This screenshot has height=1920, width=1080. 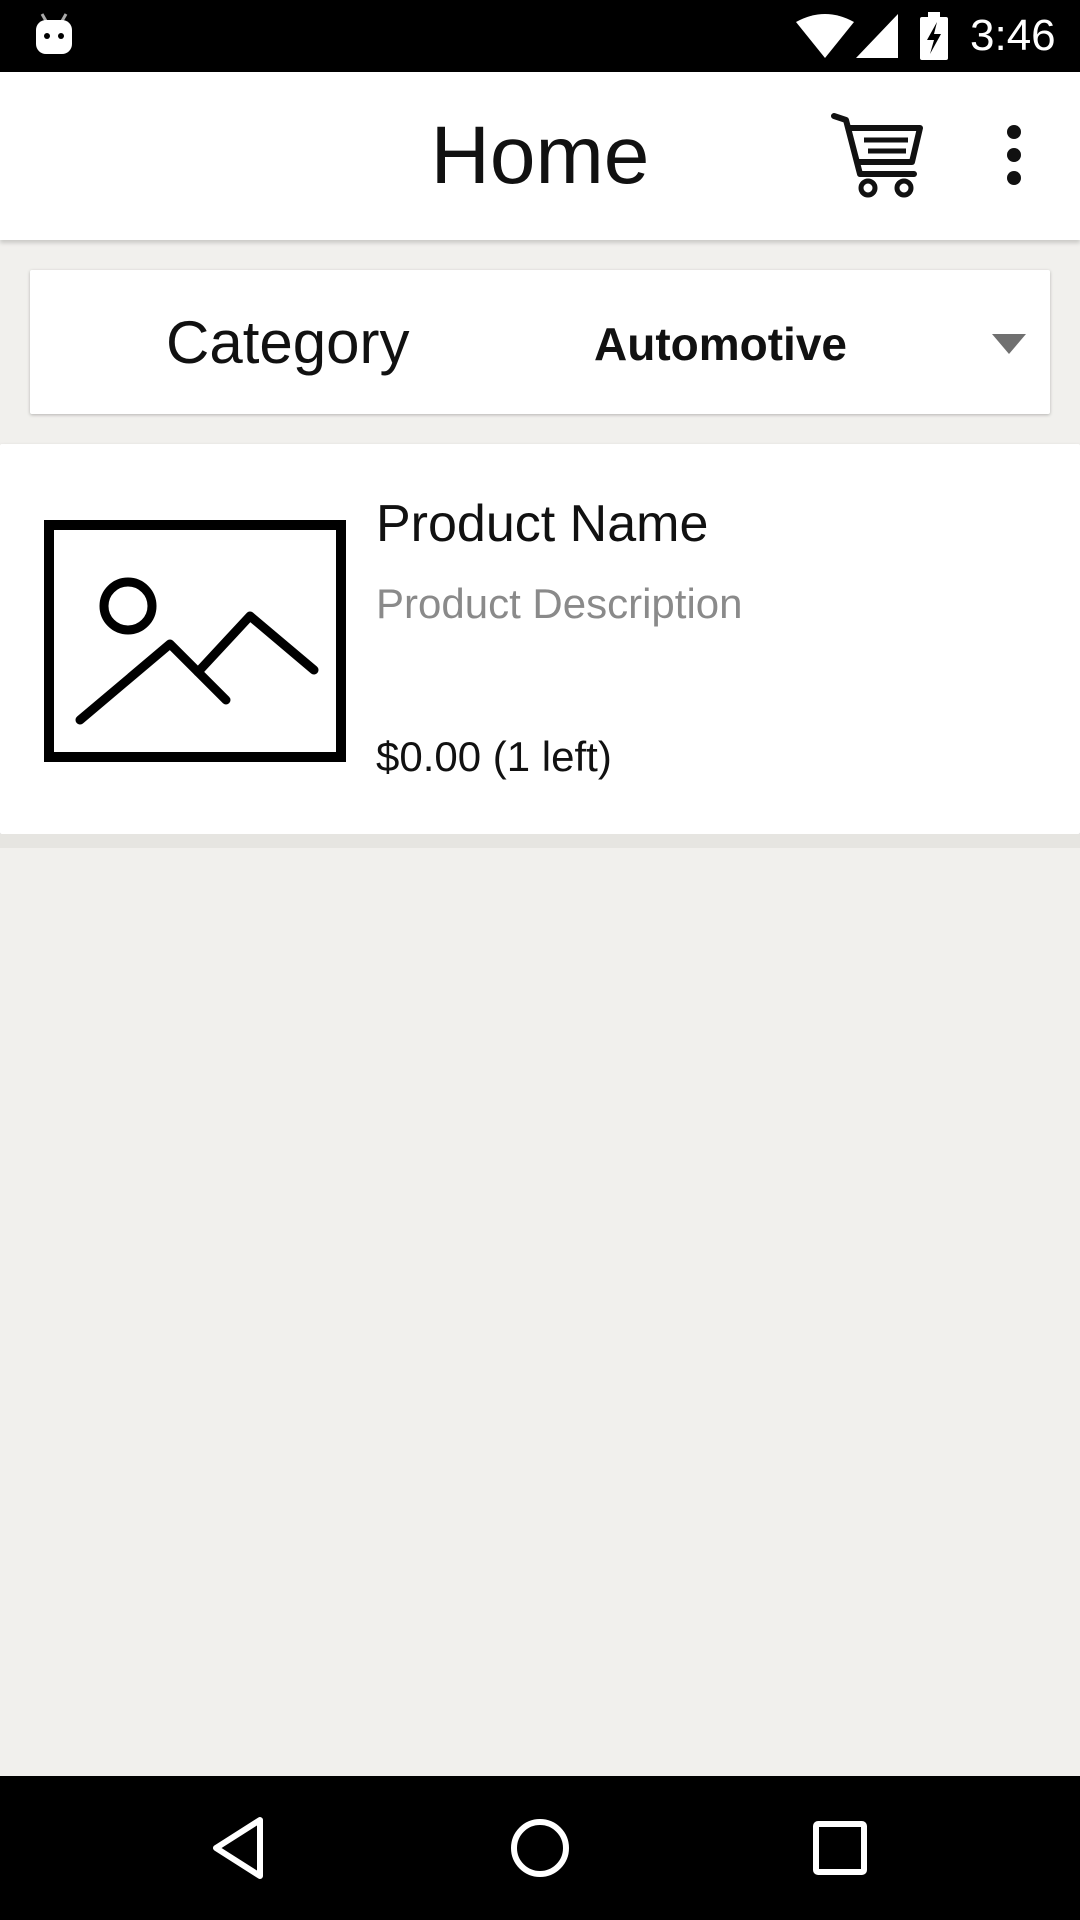 I want to click on home-icon, so click(x=540, y=1848).